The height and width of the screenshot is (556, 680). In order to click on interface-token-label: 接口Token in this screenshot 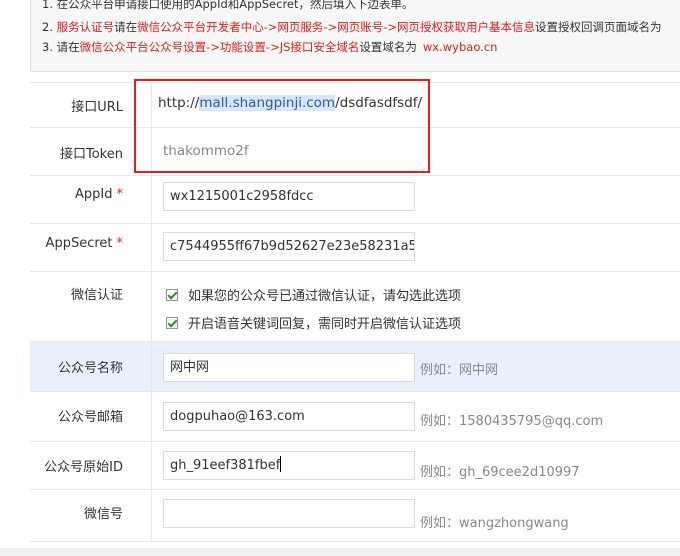, I will do `click(91, 154)`.